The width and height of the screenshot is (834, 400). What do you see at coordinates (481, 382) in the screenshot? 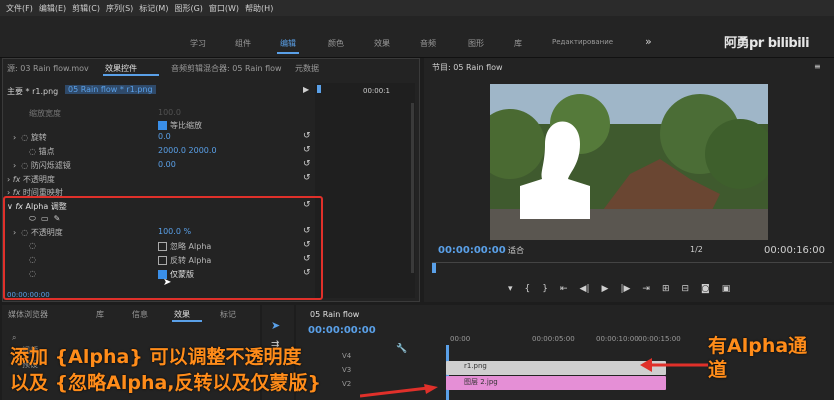
I see `clip-label: 图层 2.jpg` at bounding box center [481, 382].